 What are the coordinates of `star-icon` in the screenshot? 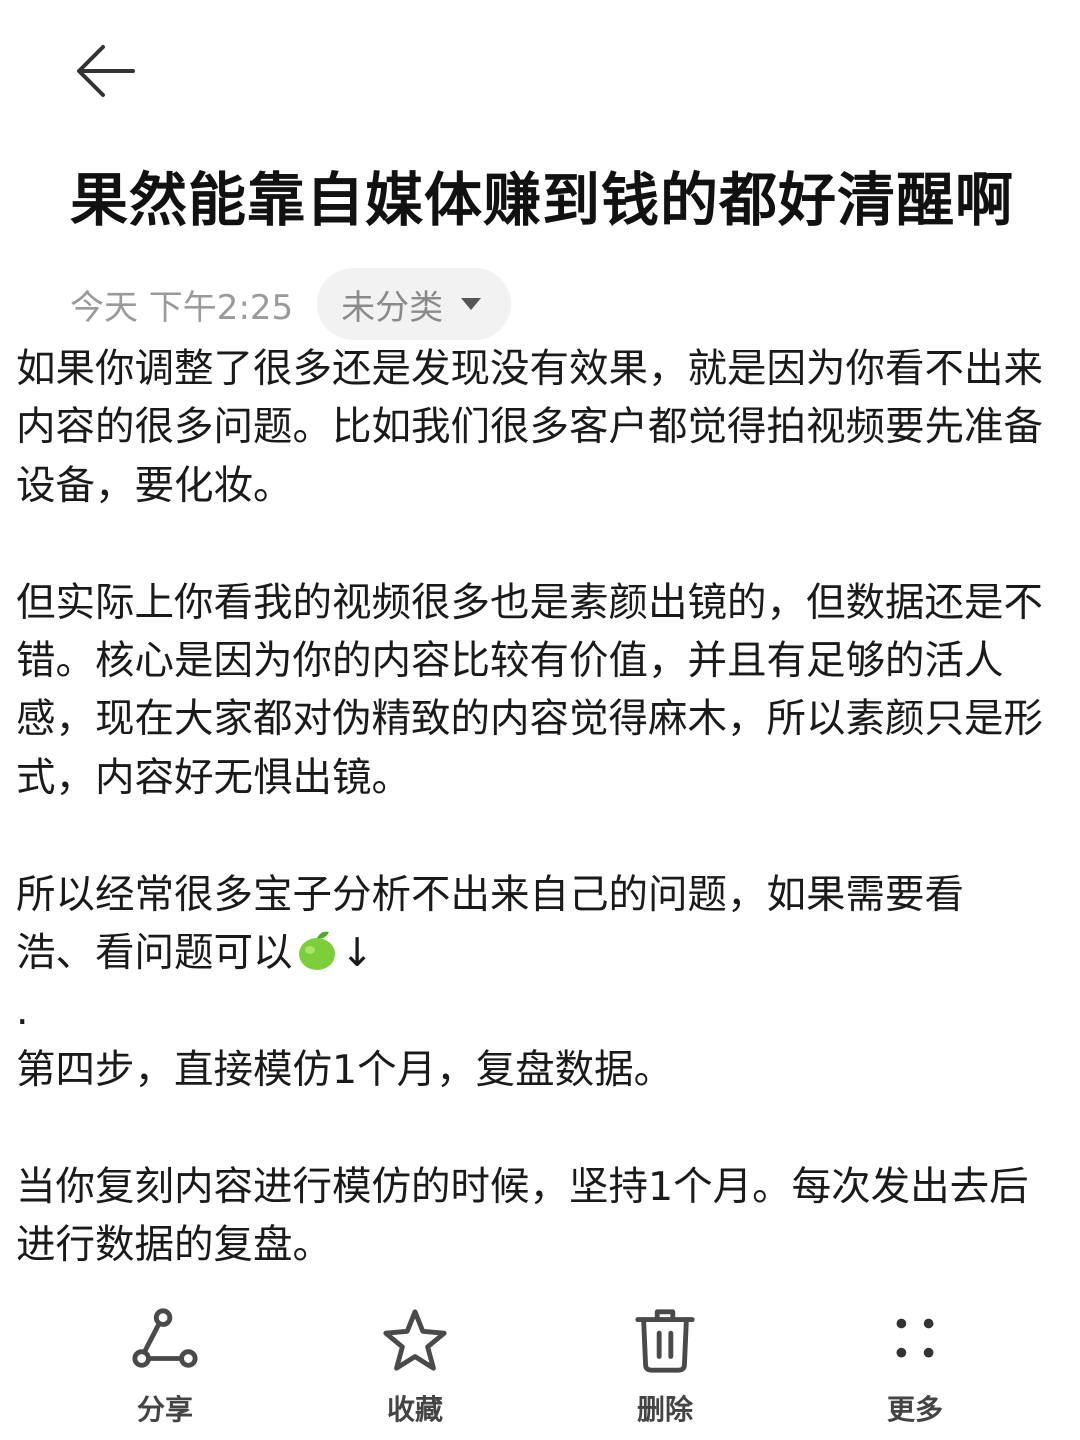 It's located at (415, 1340).